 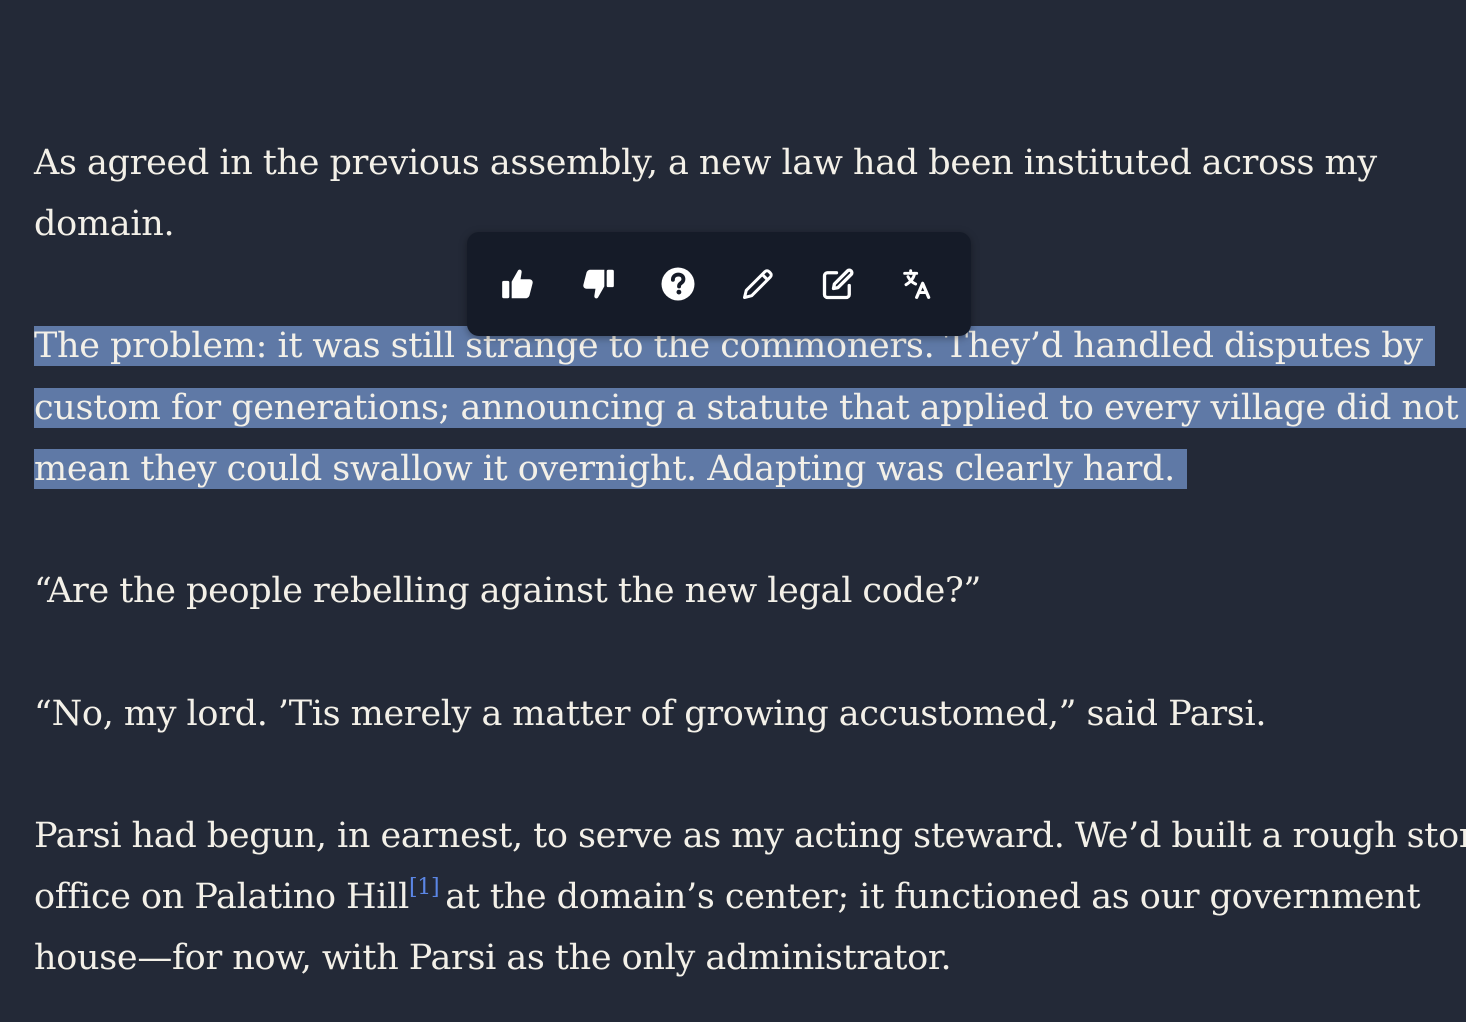 I want to click on question-button, so click(x=678, y=284).